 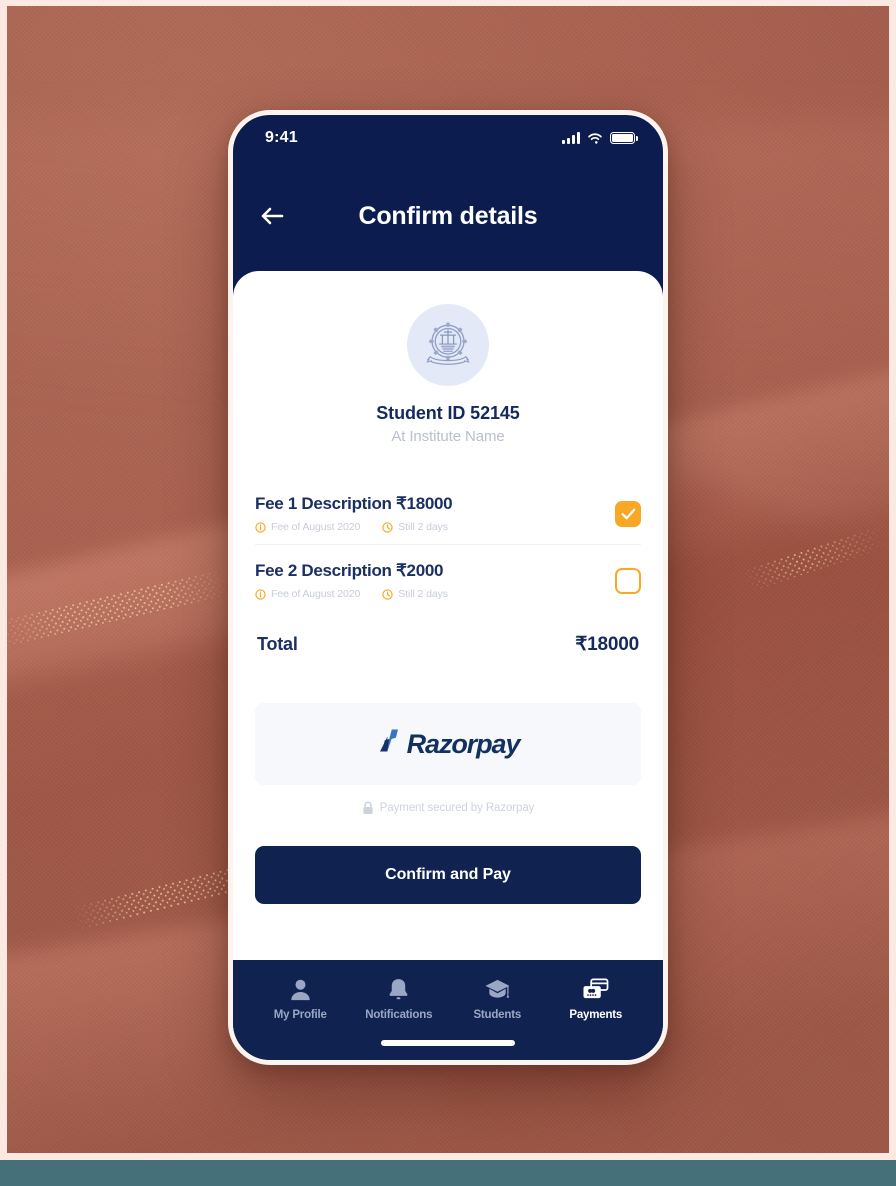 I want to click on tab-notifications: Notifications, so click(x=399, y=998).